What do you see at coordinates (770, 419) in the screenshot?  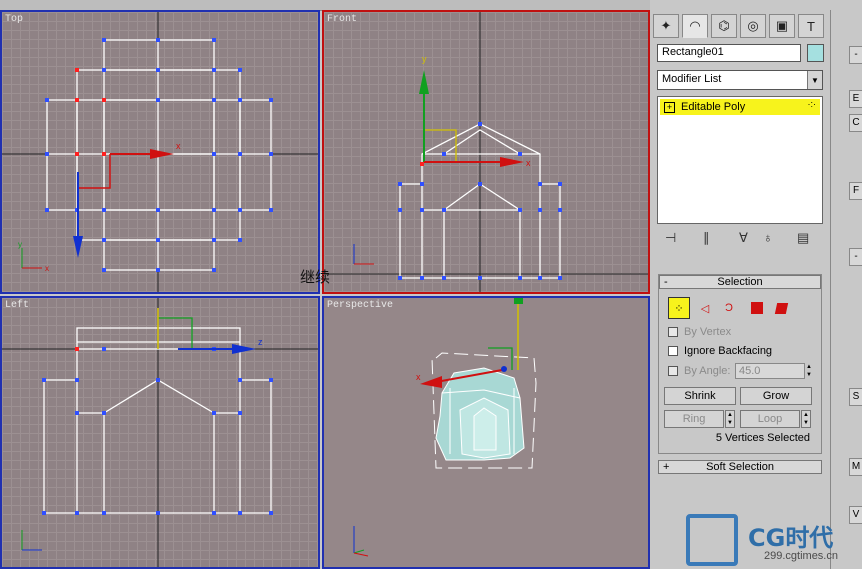 I see `loop-button: Loop` at bounding box center [770, 419].